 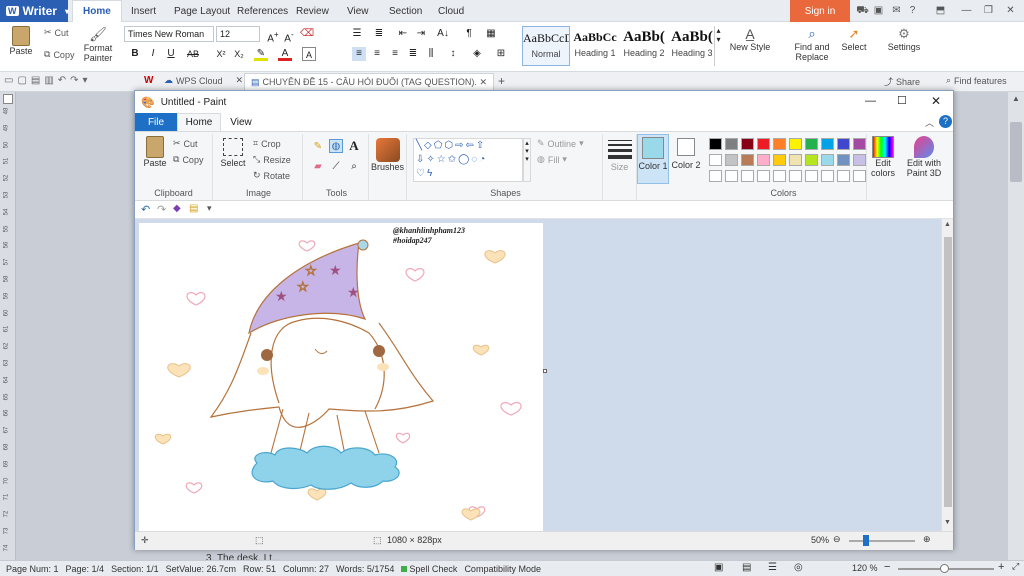 I want to click on zoom-slider, so click(x=882, y=541).